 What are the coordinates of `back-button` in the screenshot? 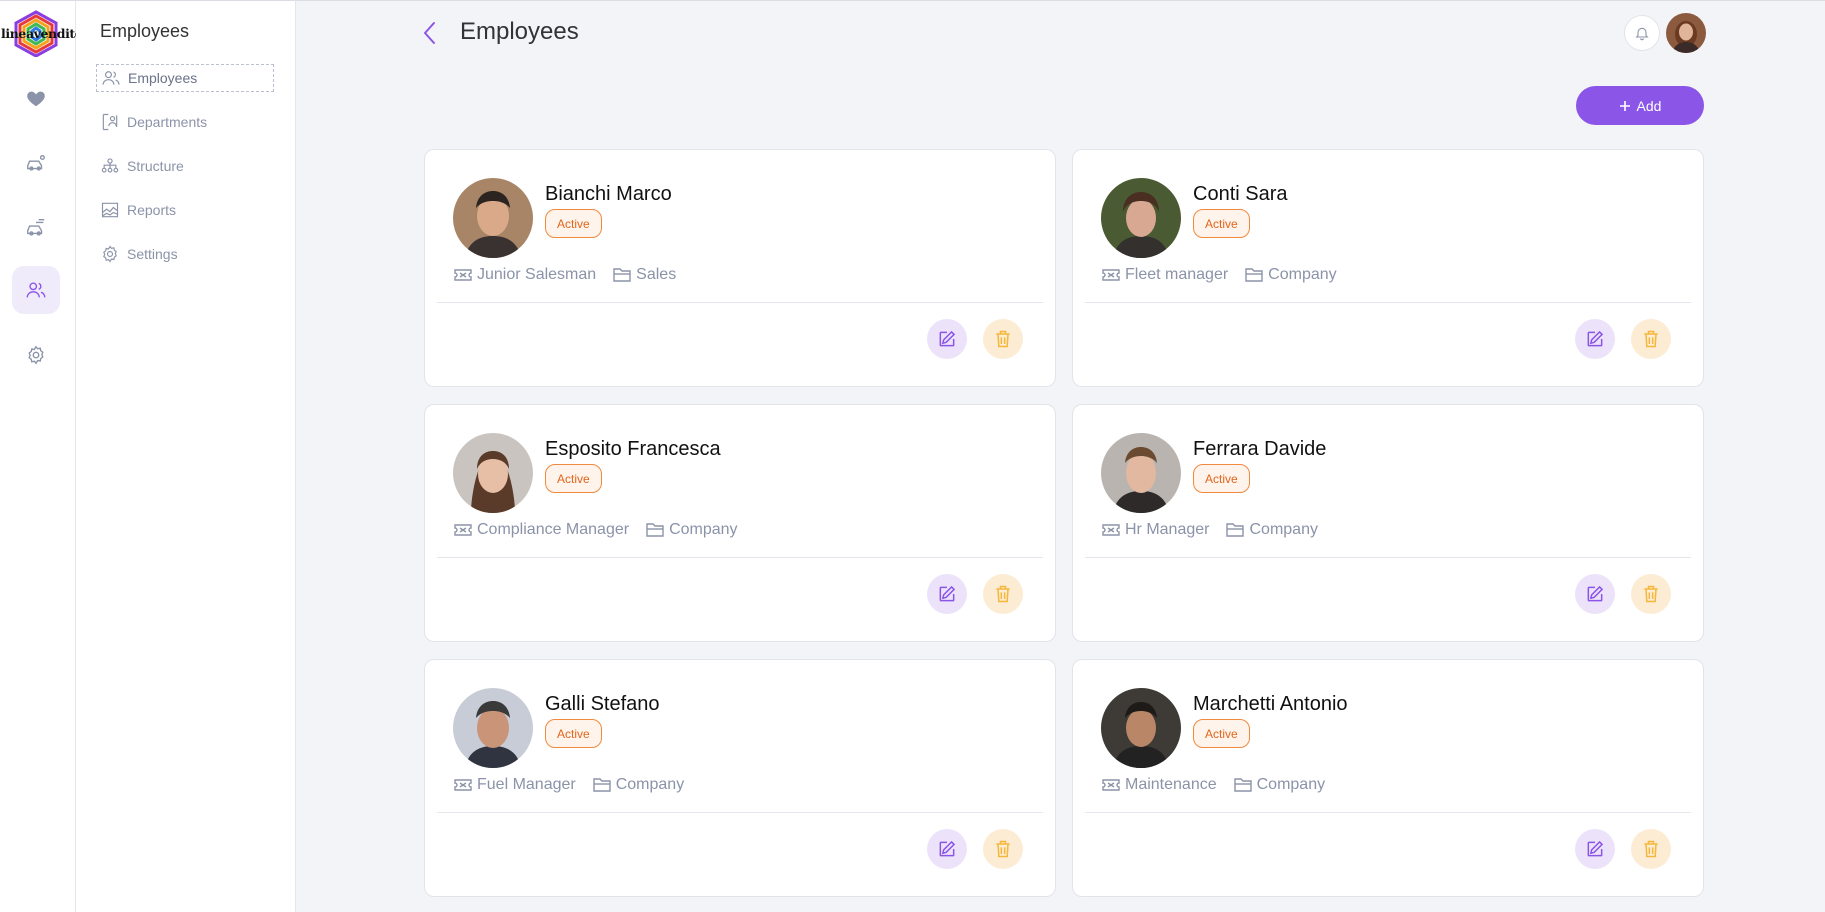 It's located at (430, 33).